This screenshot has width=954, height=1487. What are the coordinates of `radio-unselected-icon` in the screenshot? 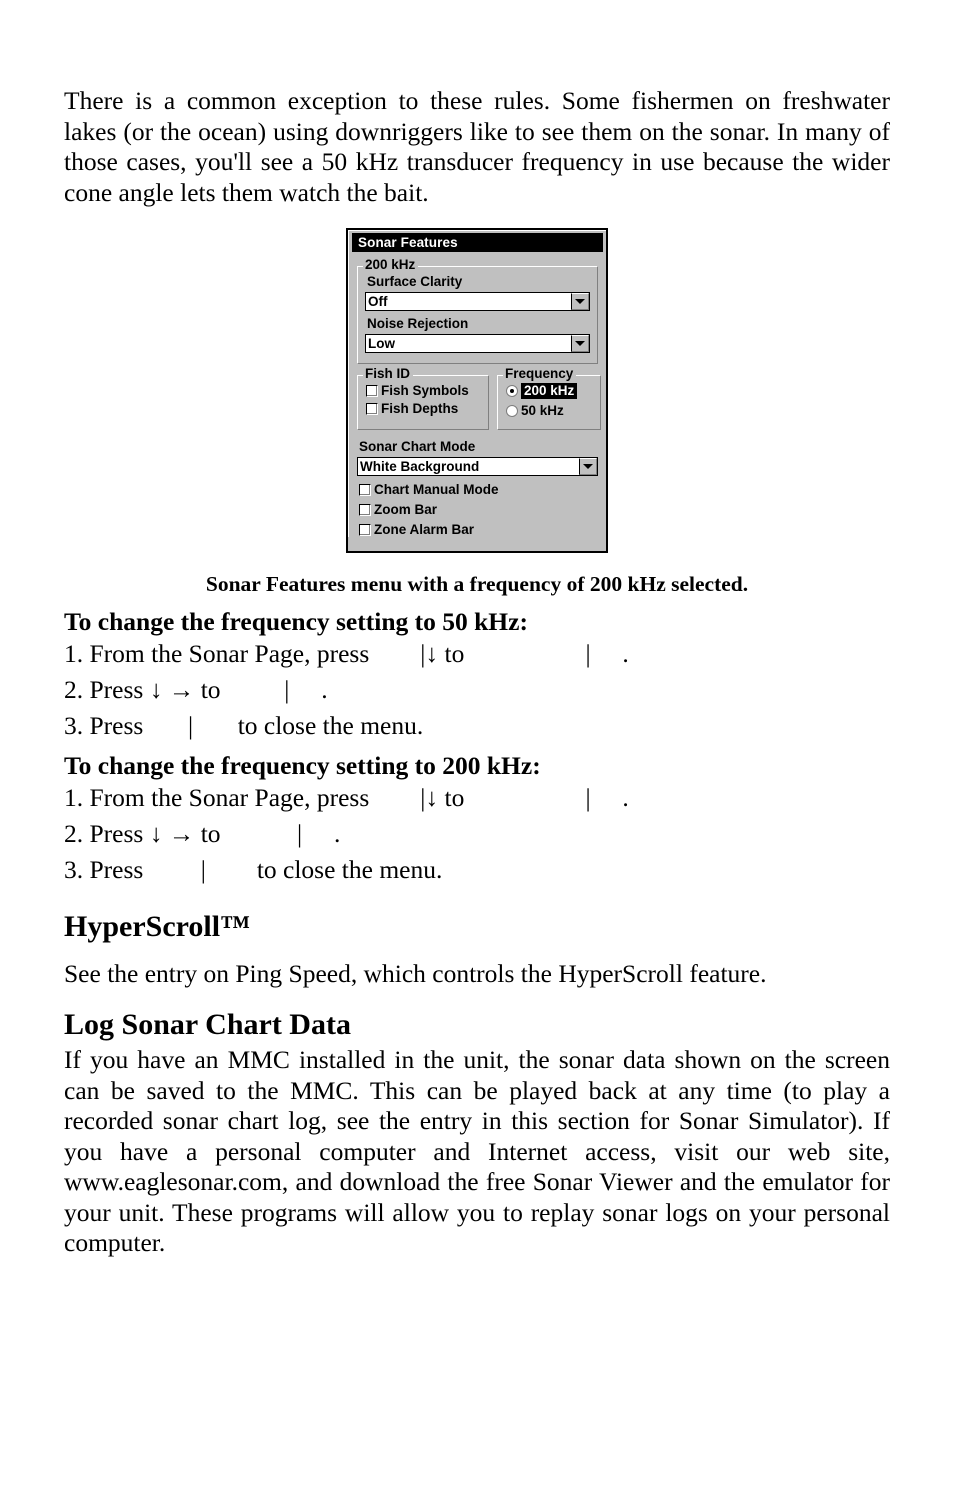 It's located at (512, 410).